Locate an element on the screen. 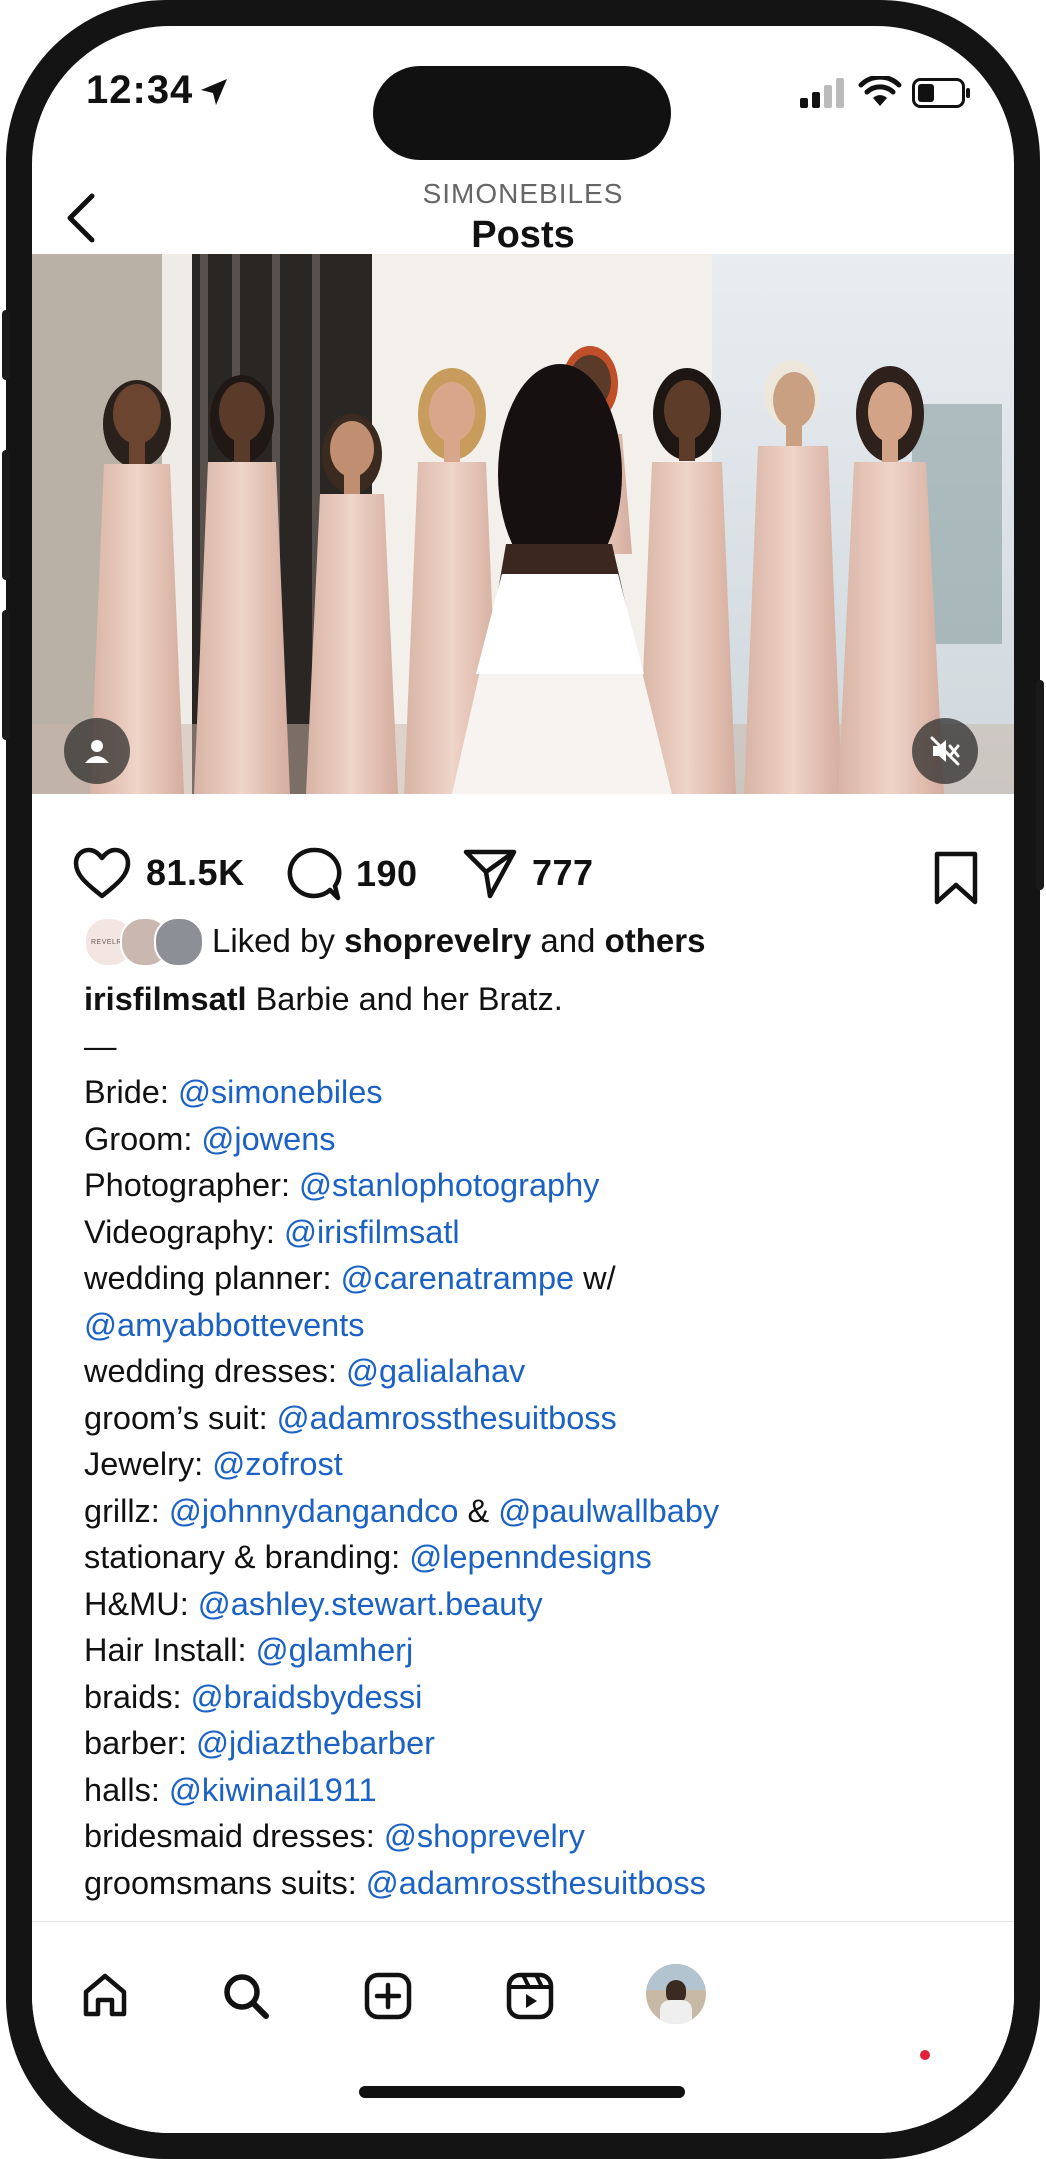 This screenshot has width=1046, height=2159. credit-line: H&MU: @ashley.stewart.beauty is located at coordinates (534, 1604).